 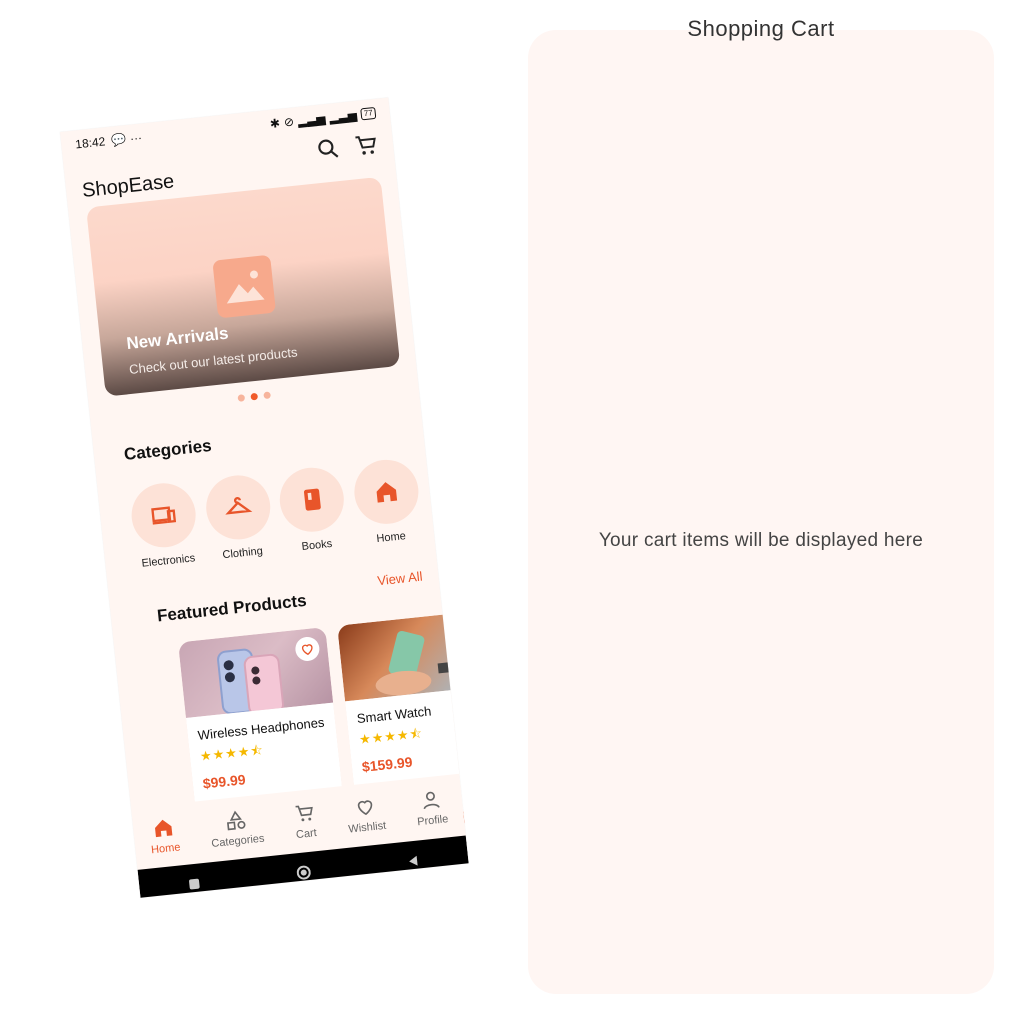 I want to click on back-button, so click(x=412, y=860).